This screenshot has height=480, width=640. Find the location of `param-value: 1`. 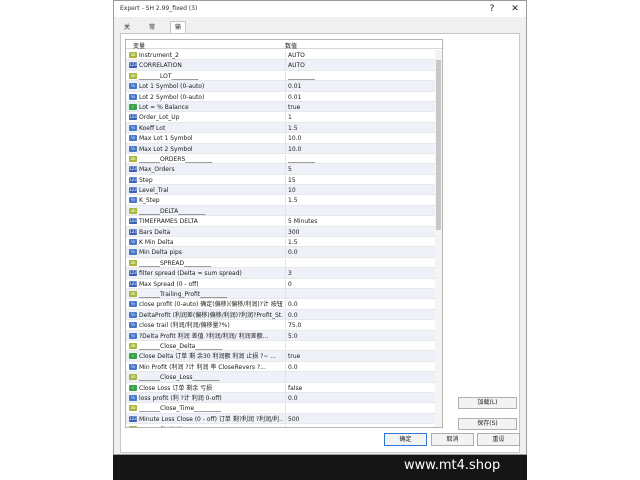

param-value: 1 is located at coordinates (363, 118).